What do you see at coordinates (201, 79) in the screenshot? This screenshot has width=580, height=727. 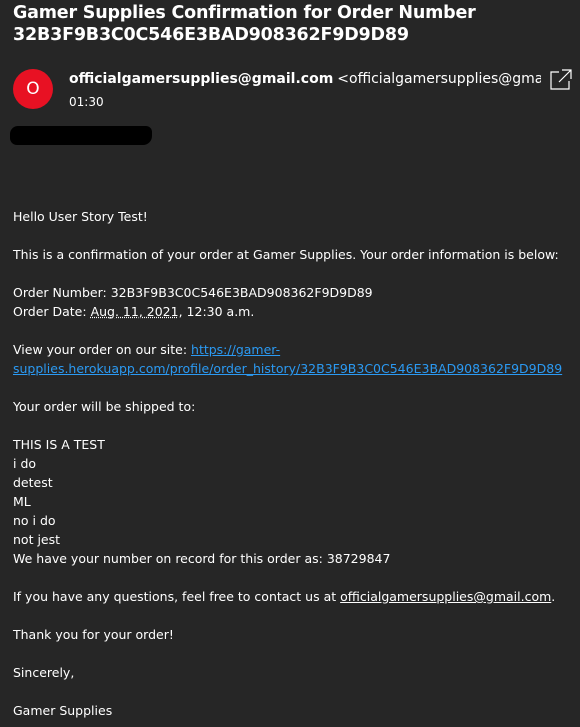 I see `sender-name: officialgamersupplies@gmail.com` at bounding box center [201, 79].